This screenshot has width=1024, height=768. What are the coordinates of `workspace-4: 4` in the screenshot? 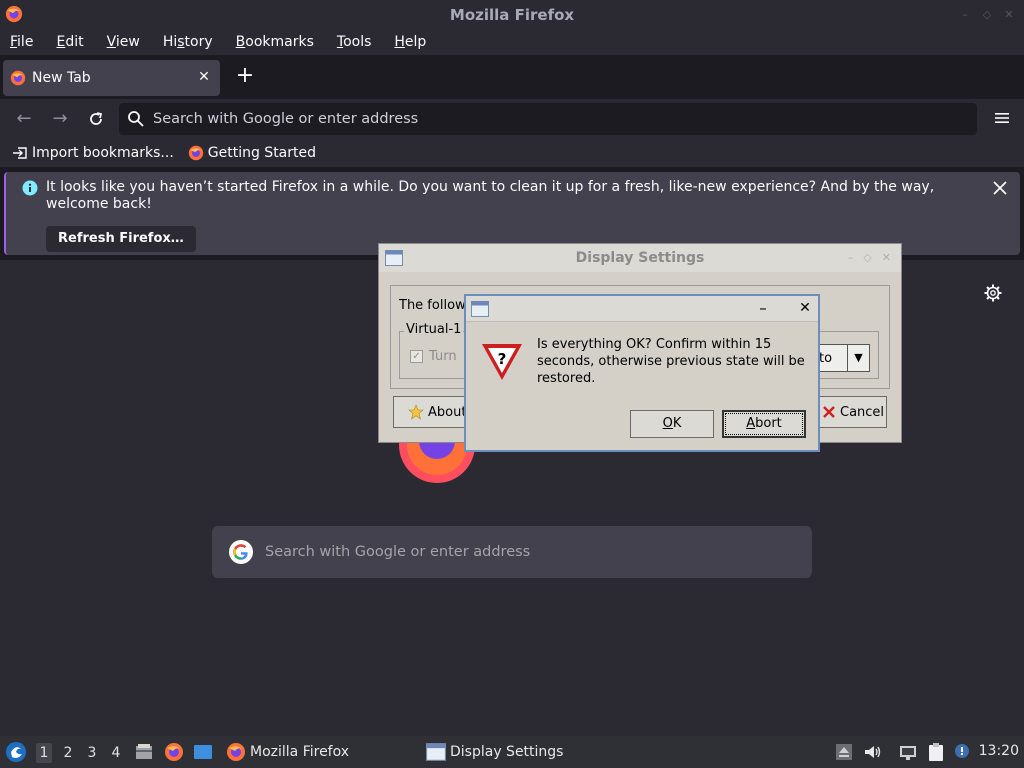 It's located at (116, 753).